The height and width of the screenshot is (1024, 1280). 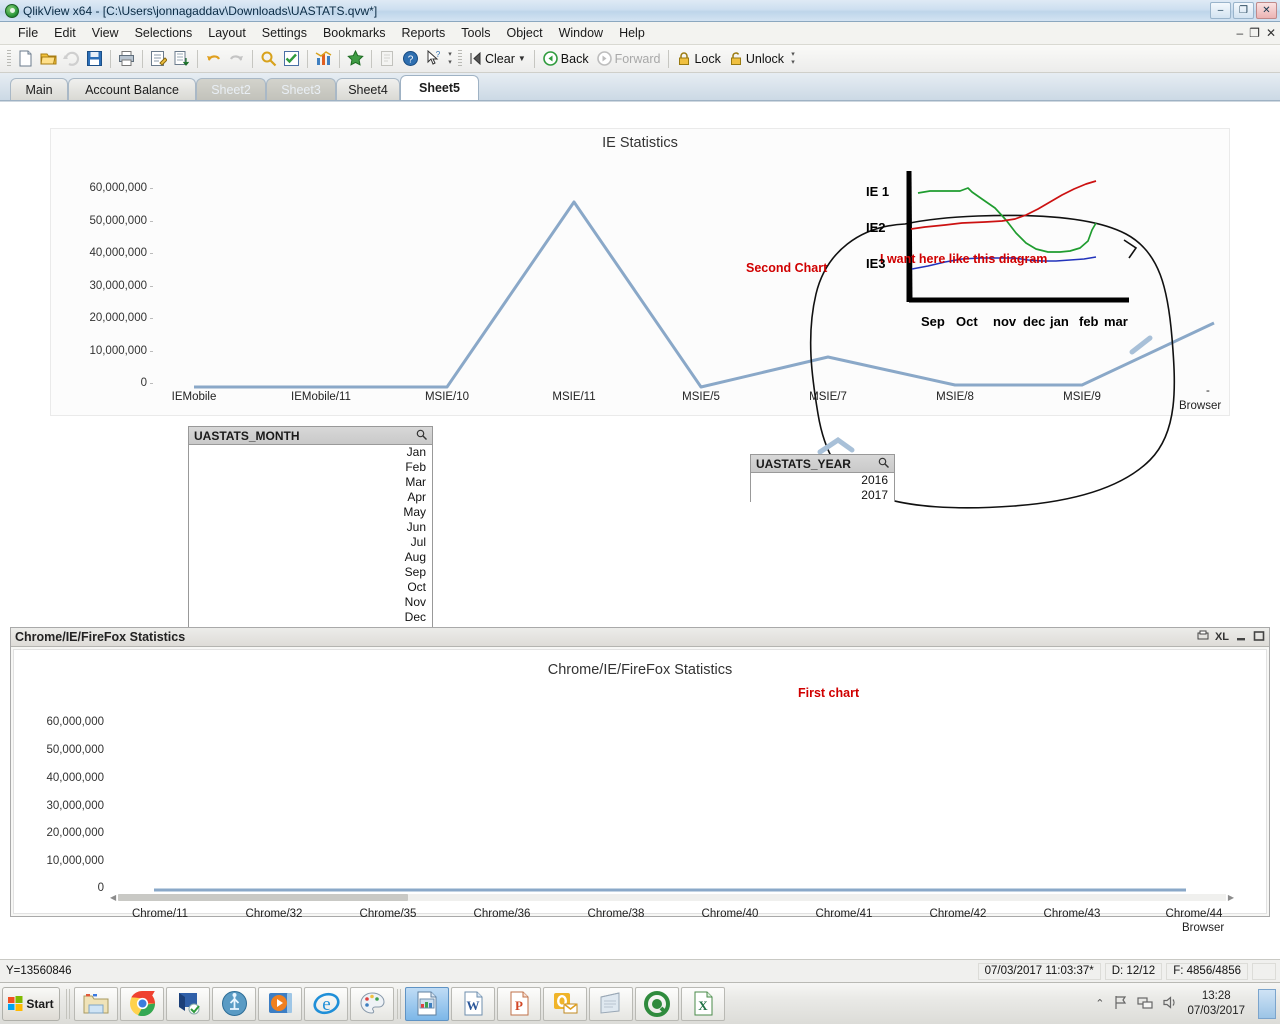 I want to click on menu-bookmarks: Bookmarks, so click(x=354, y=33).